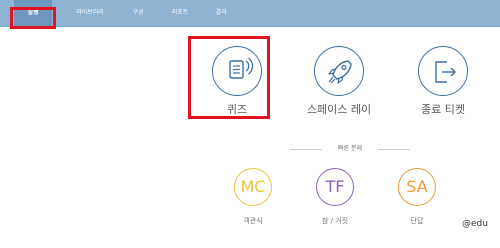 Image resolution: width=500 pixels, height=248 pixels. Describe the element at coordinates (90, 13) in the screenshot. I see `nav-tab-library: 라이브러리` at that location.